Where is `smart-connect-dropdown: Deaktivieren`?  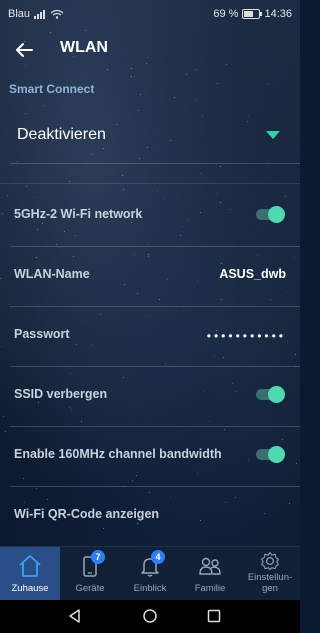 smart-connect-dropdown: Deaktivieren is located at coordinates (150, 138).